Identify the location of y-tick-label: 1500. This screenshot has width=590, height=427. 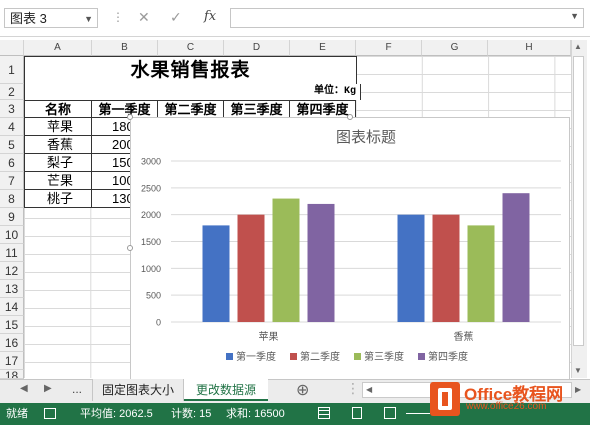
(151, 242).